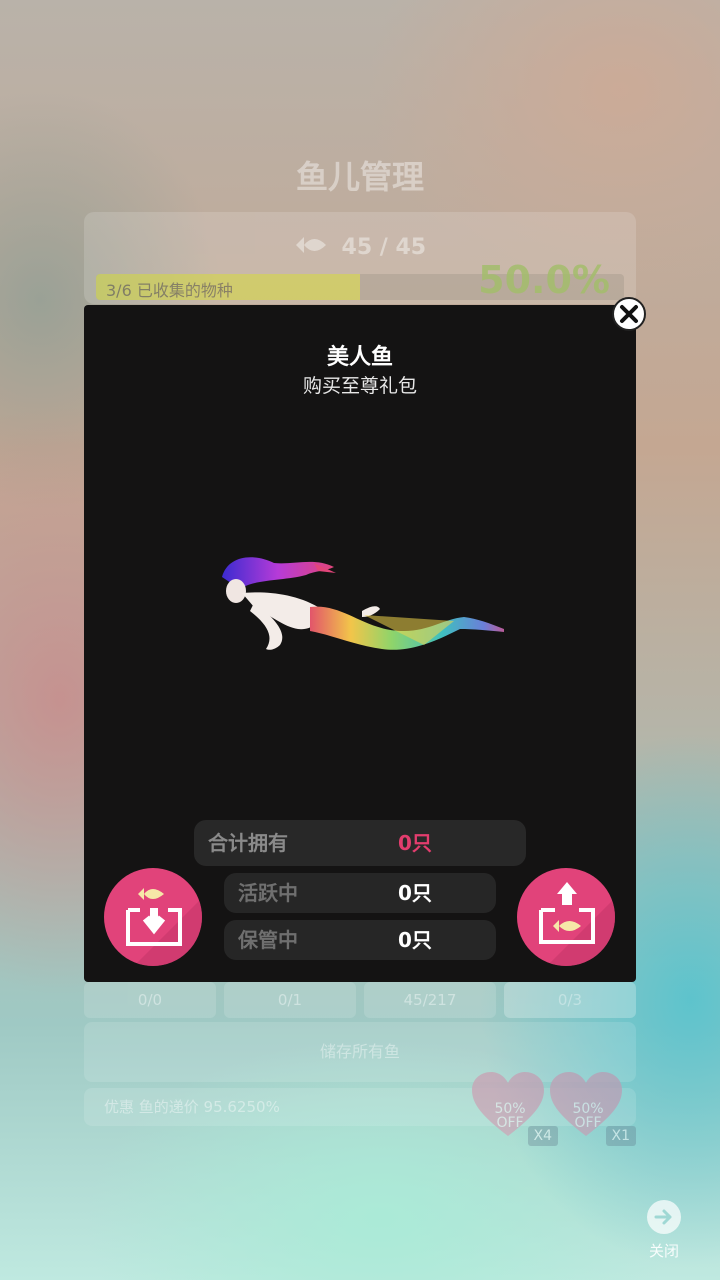 The image size is (720, 1280). I want to click on store-fish-icon, so click(154, 917).